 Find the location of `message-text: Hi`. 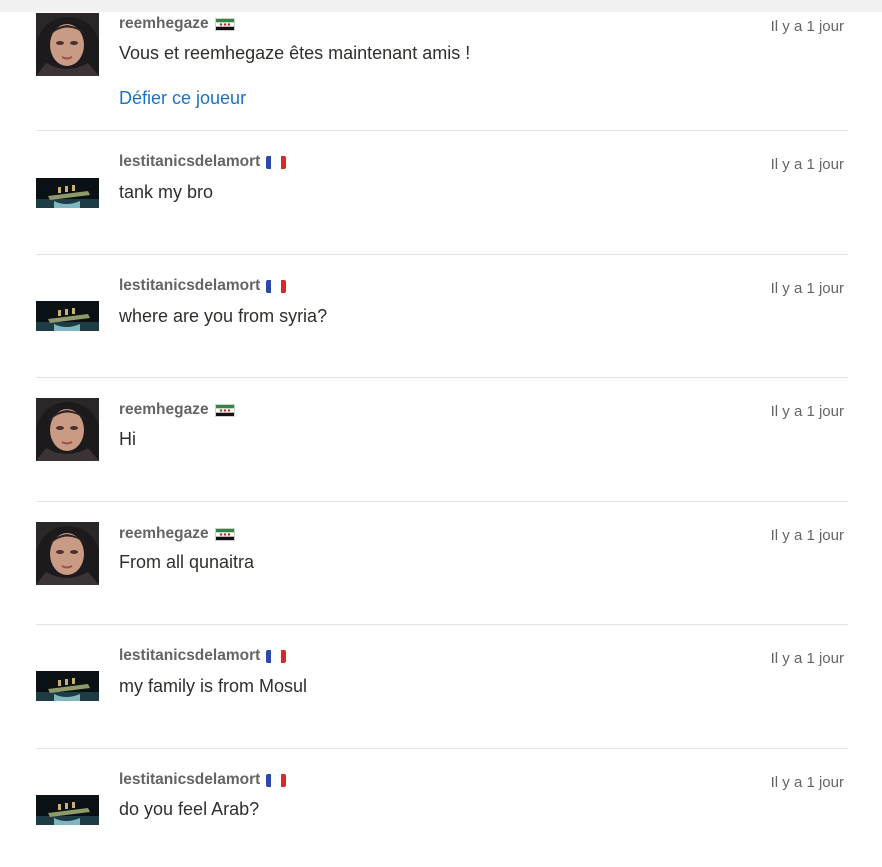

message-text: Hi is located at coordinates (127, 439).